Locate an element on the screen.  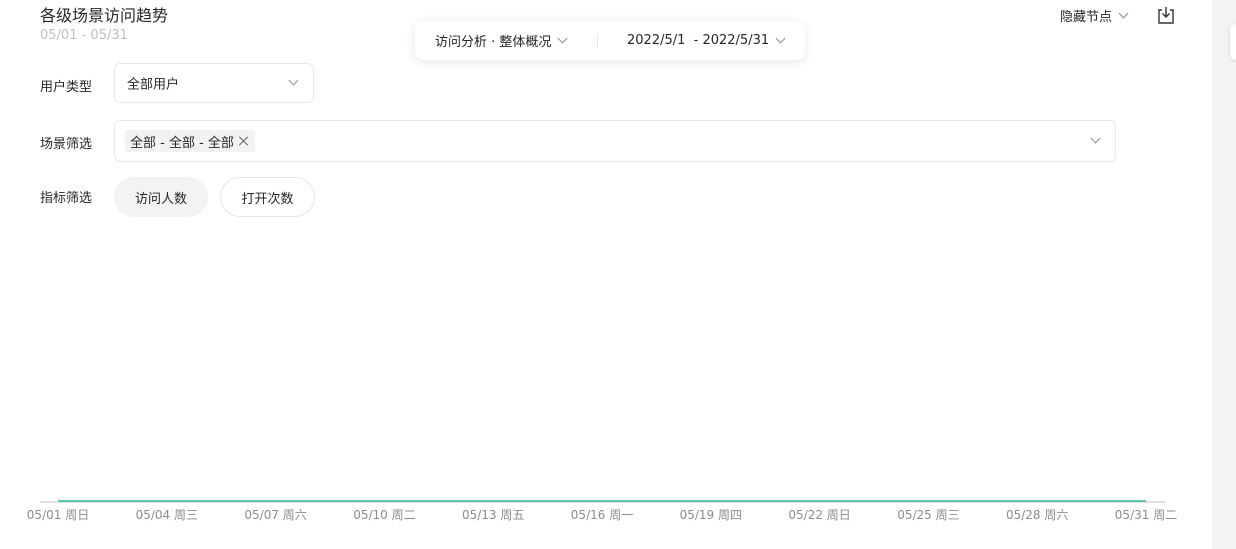
metric-filter-label: 指标筛选 is located at coordinates (66, 198).